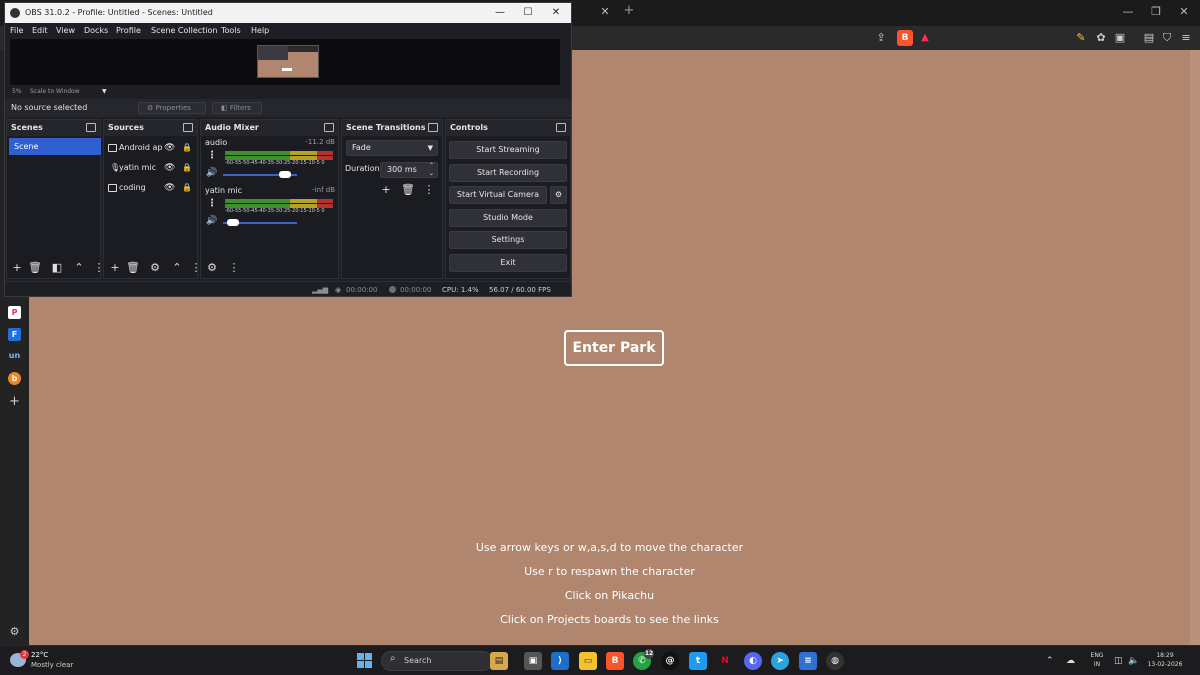 This screenshot has width=1200, height=675. Describe the element at coordinates (177, 268) in the screenshot. I see `move-source-up-icon: ⌃` at that location.